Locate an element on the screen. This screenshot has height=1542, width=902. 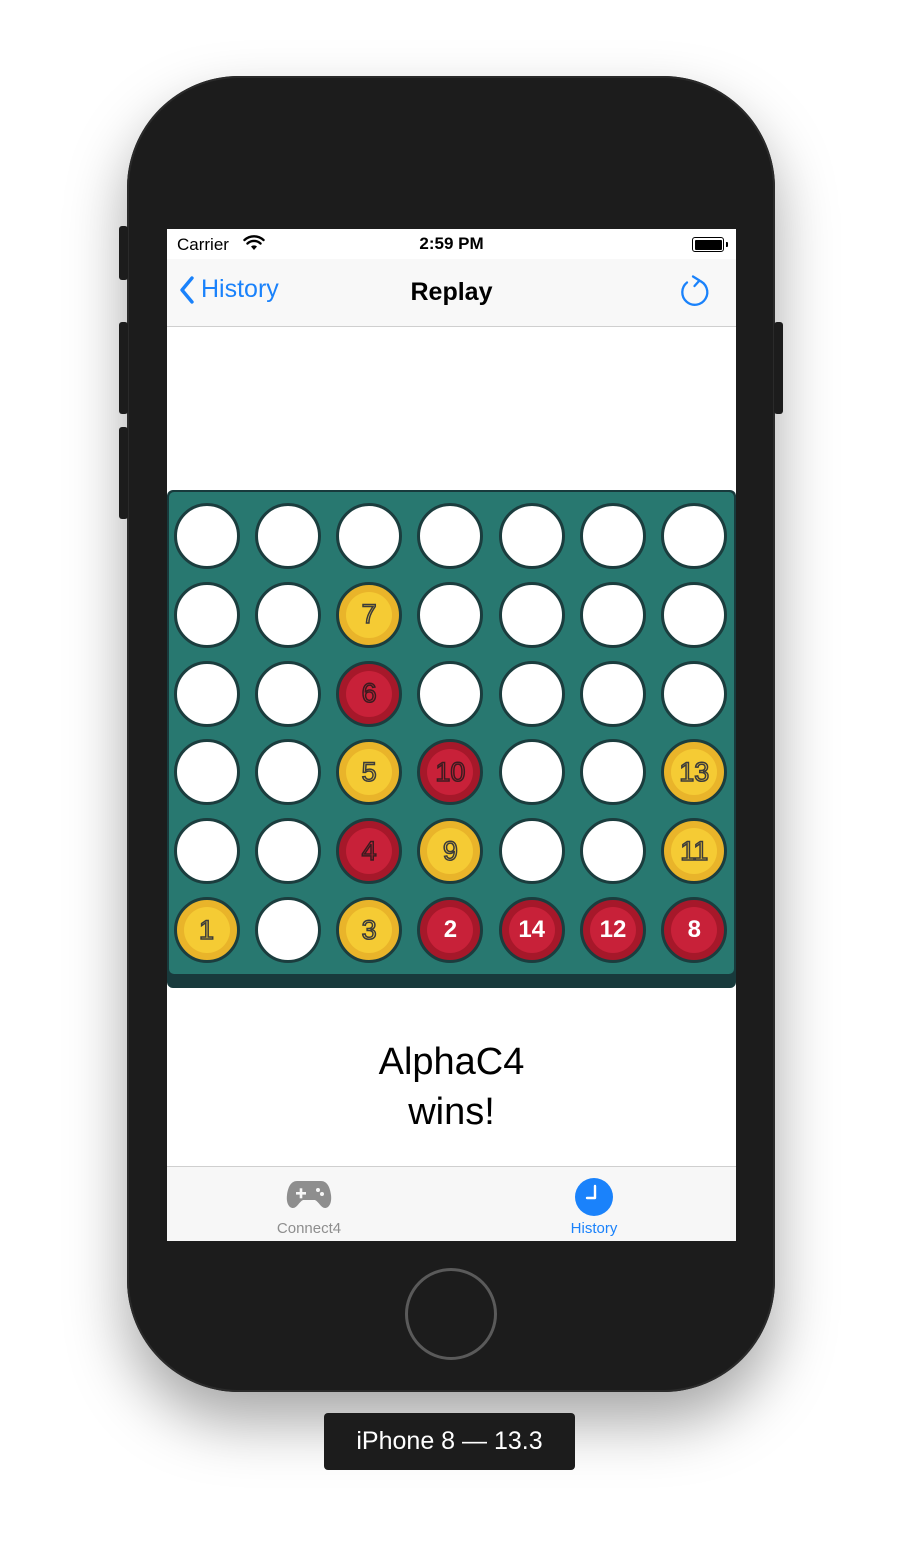
red-disc: 12 is located at coordinates (613, 930).